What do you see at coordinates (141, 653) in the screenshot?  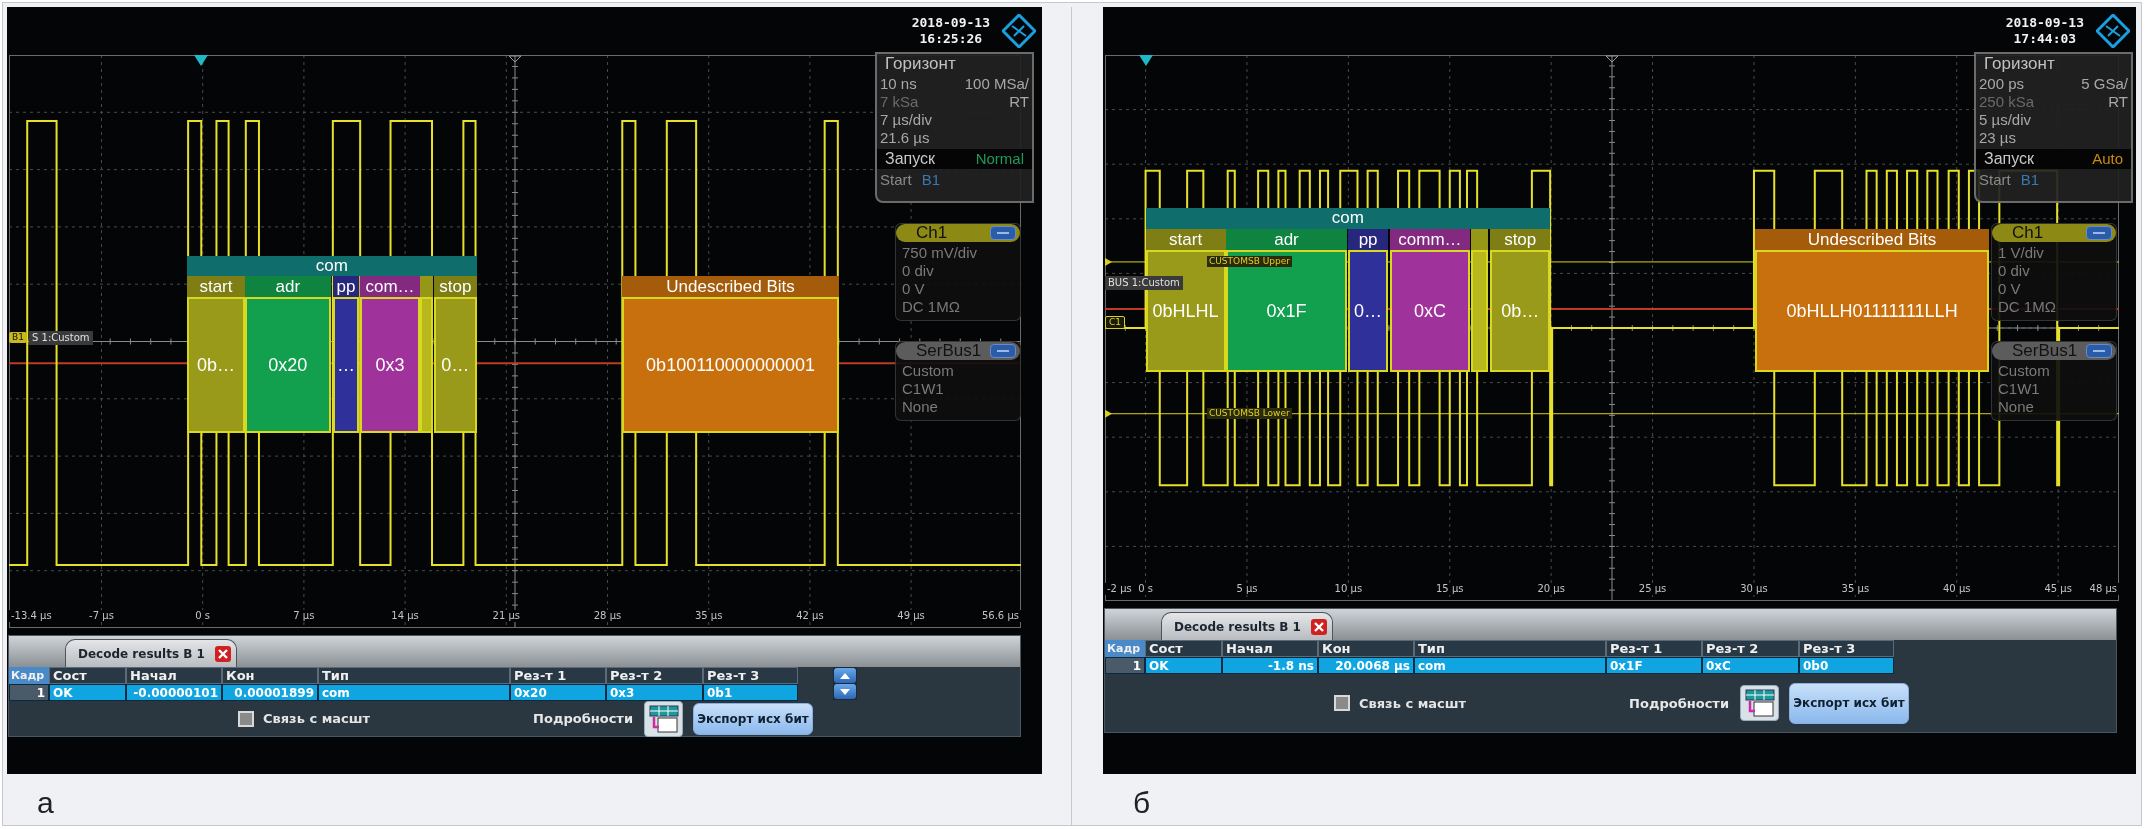 I see `tab-label: Decode results B 1` at bounding box center [141, 653].